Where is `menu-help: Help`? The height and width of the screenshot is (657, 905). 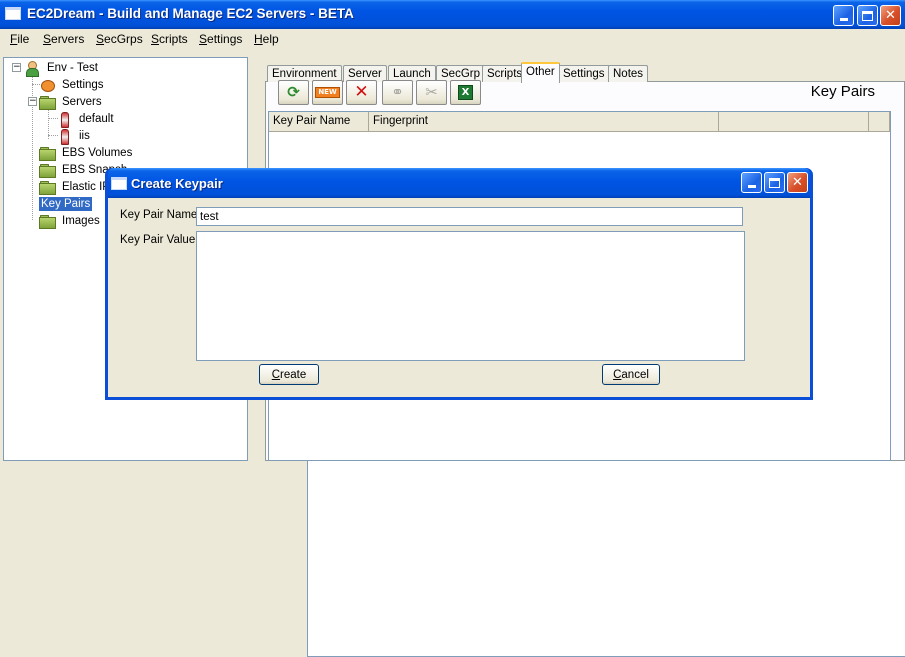
menu-help: Help is located at coordinates (266, 39).